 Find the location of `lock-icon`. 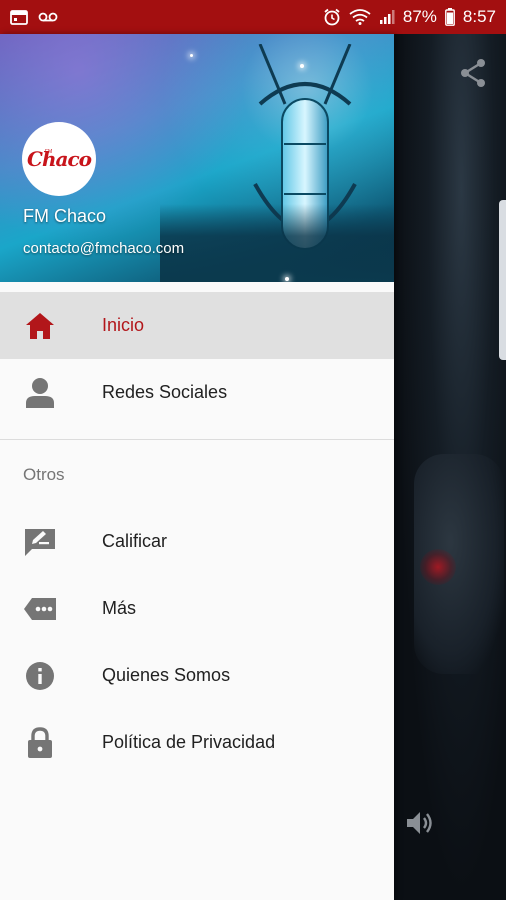

lock-icon is located at coordinates (40, 743).